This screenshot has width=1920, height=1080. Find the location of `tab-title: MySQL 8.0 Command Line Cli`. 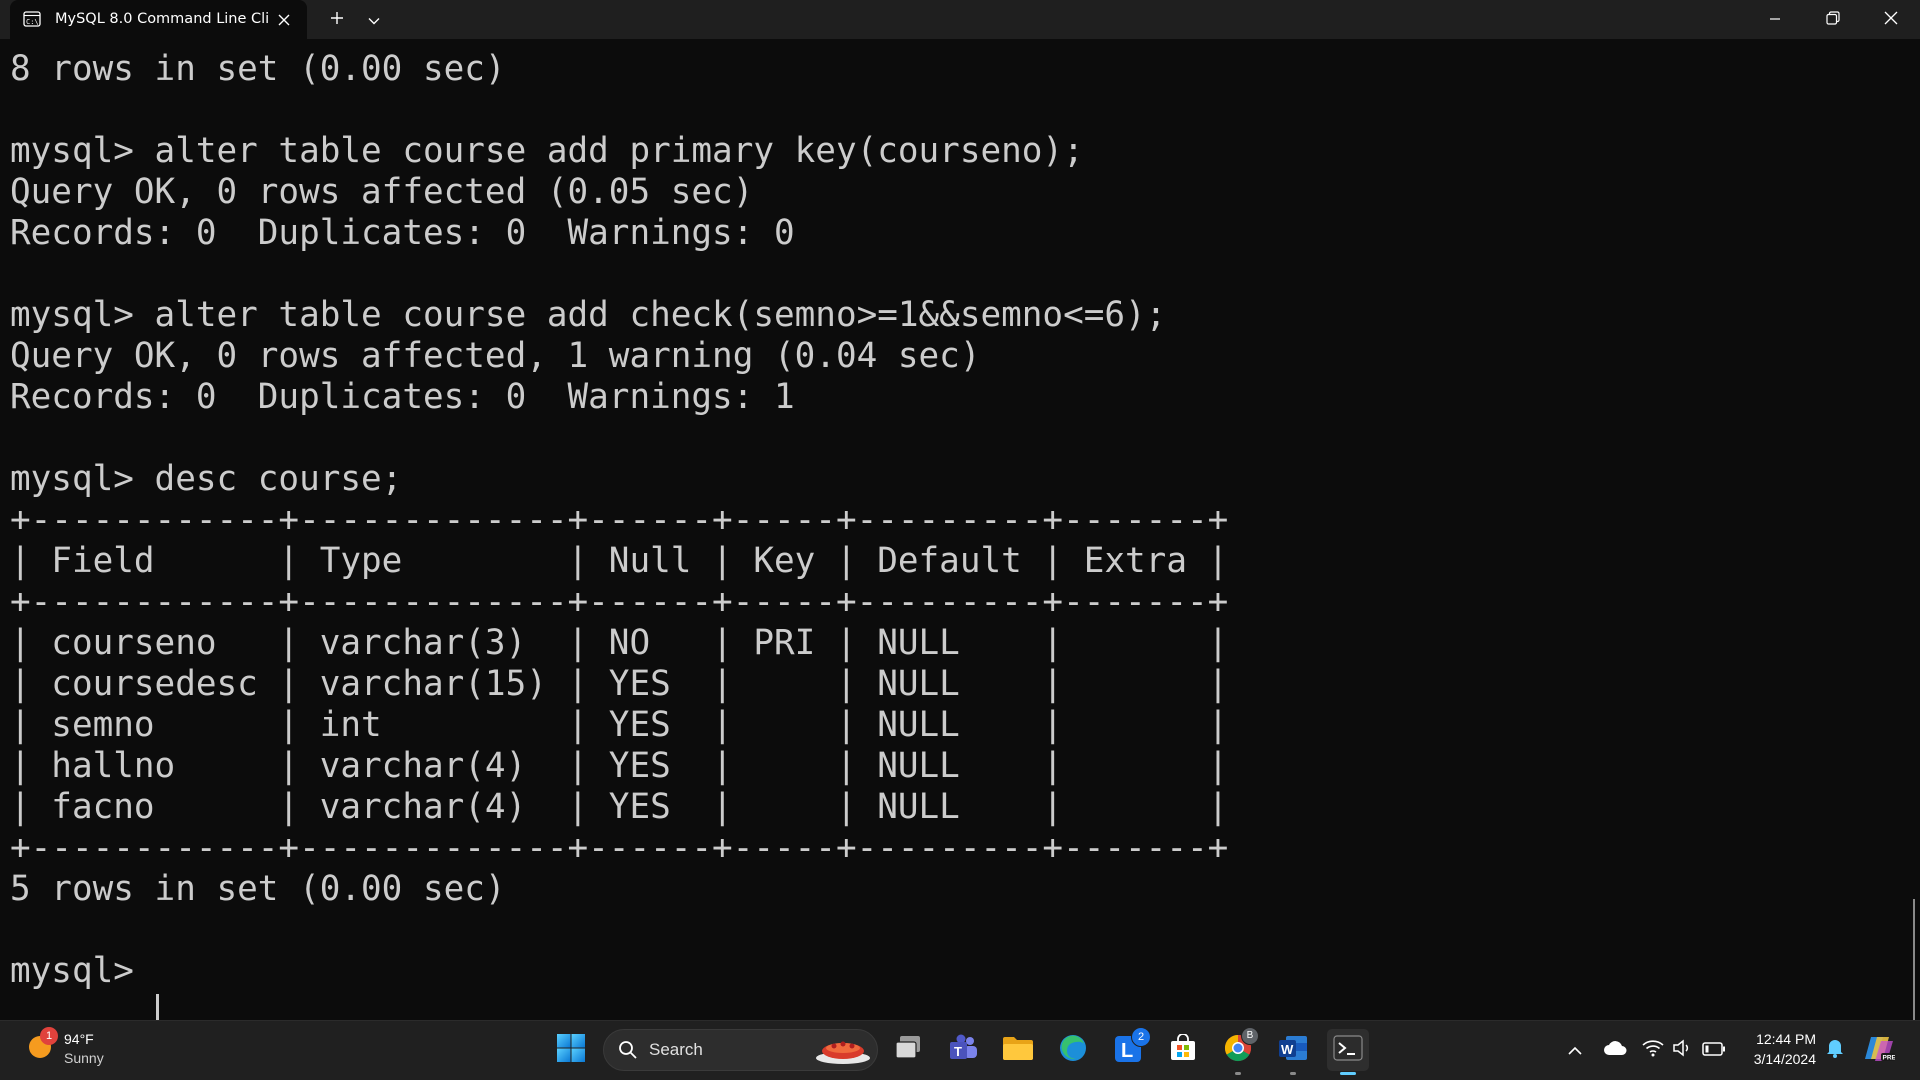

tab-title: MySQL 8.0 Command Line Cli is located at coordinates (162, 19).